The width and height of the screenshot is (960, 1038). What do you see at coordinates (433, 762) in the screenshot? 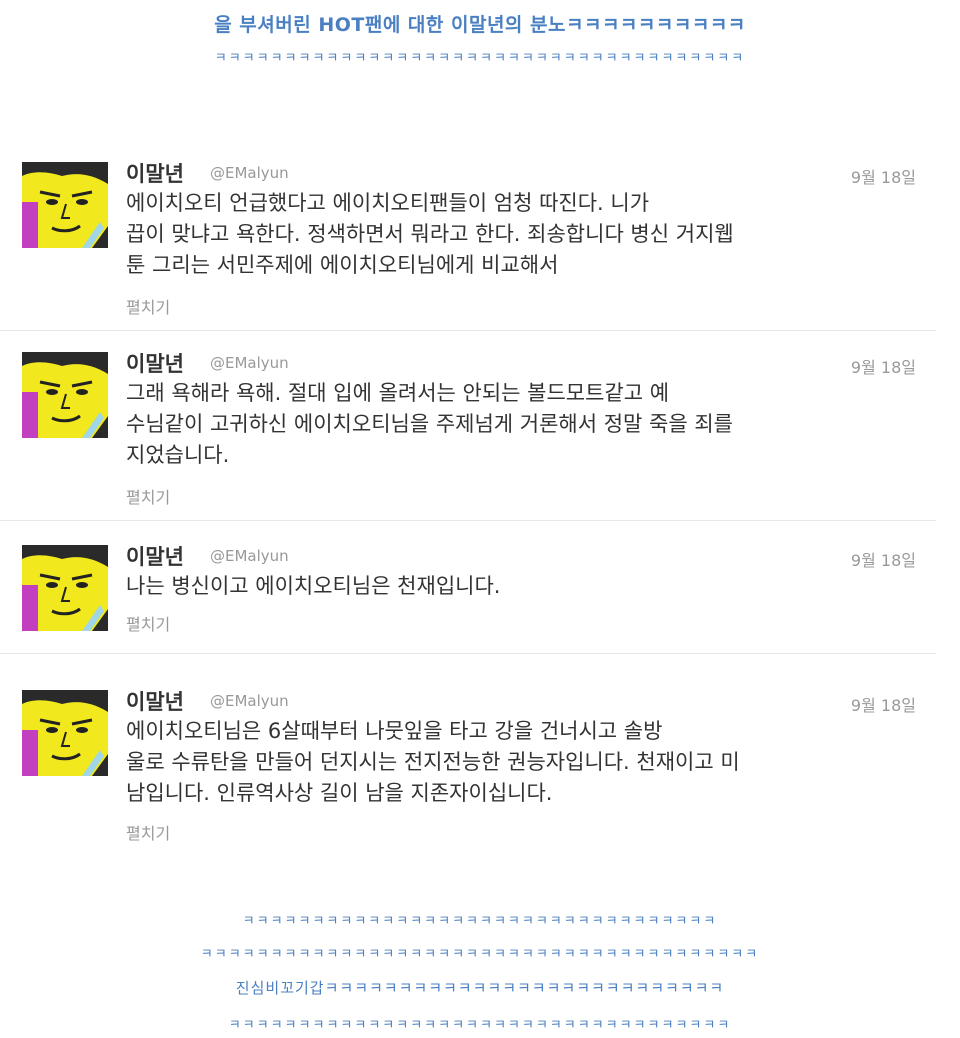
I see `tweet-text-line: 울로 수류탄을 만들어 던지시는 전지전능한 권능자입니다. 천재이고 미` at bounding box center [433, 762].